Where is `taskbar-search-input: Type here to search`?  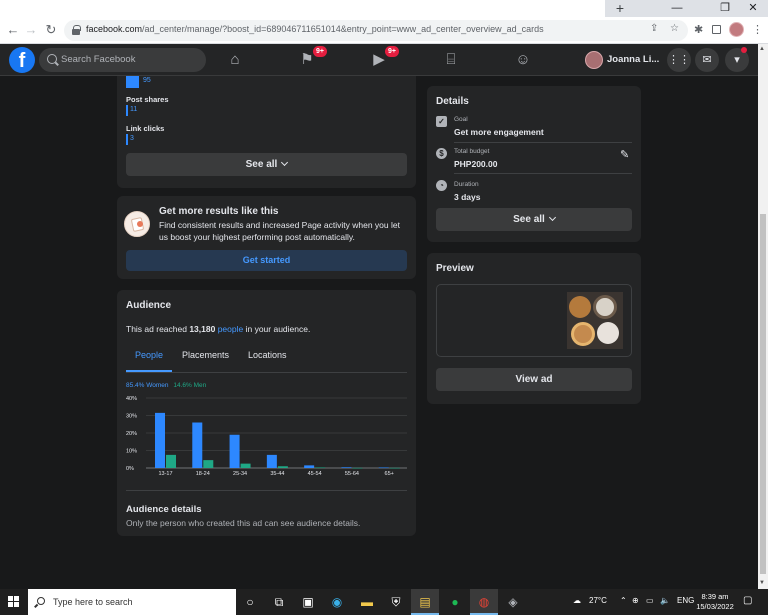 taskbar-search-input: Type here to search is located at coordinates (132, 602).